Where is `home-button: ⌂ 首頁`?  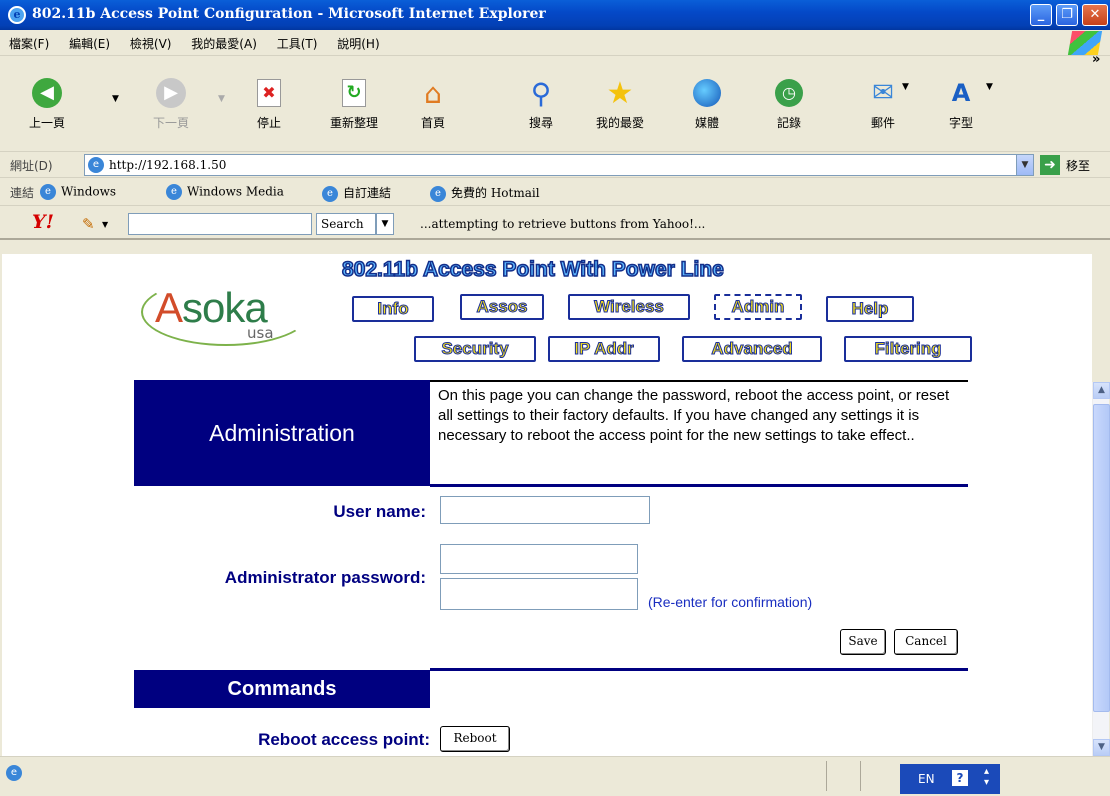 home-button: ⌂ 首頁 is located at coordinates (433, 103).